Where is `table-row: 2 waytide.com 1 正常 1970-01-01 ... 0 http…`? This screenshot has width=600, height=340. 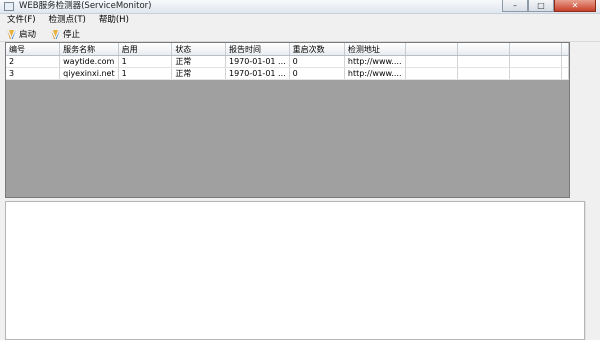 table-row: 2 waytide.com 1 正常 1970-01-01 ... 0 http… is located at coordinates (288, 61).